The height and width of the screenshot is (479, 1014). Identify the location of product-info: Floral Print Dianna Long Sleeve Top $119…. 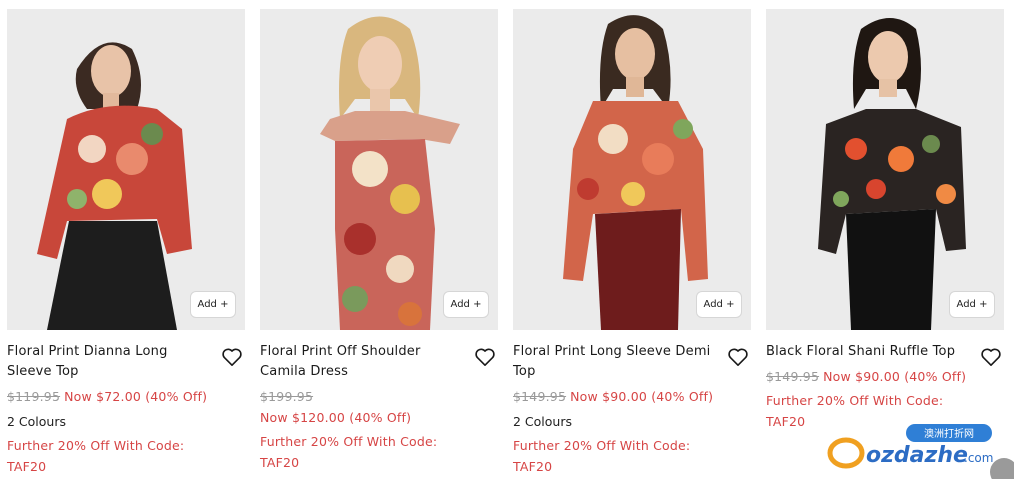
(126, 403).